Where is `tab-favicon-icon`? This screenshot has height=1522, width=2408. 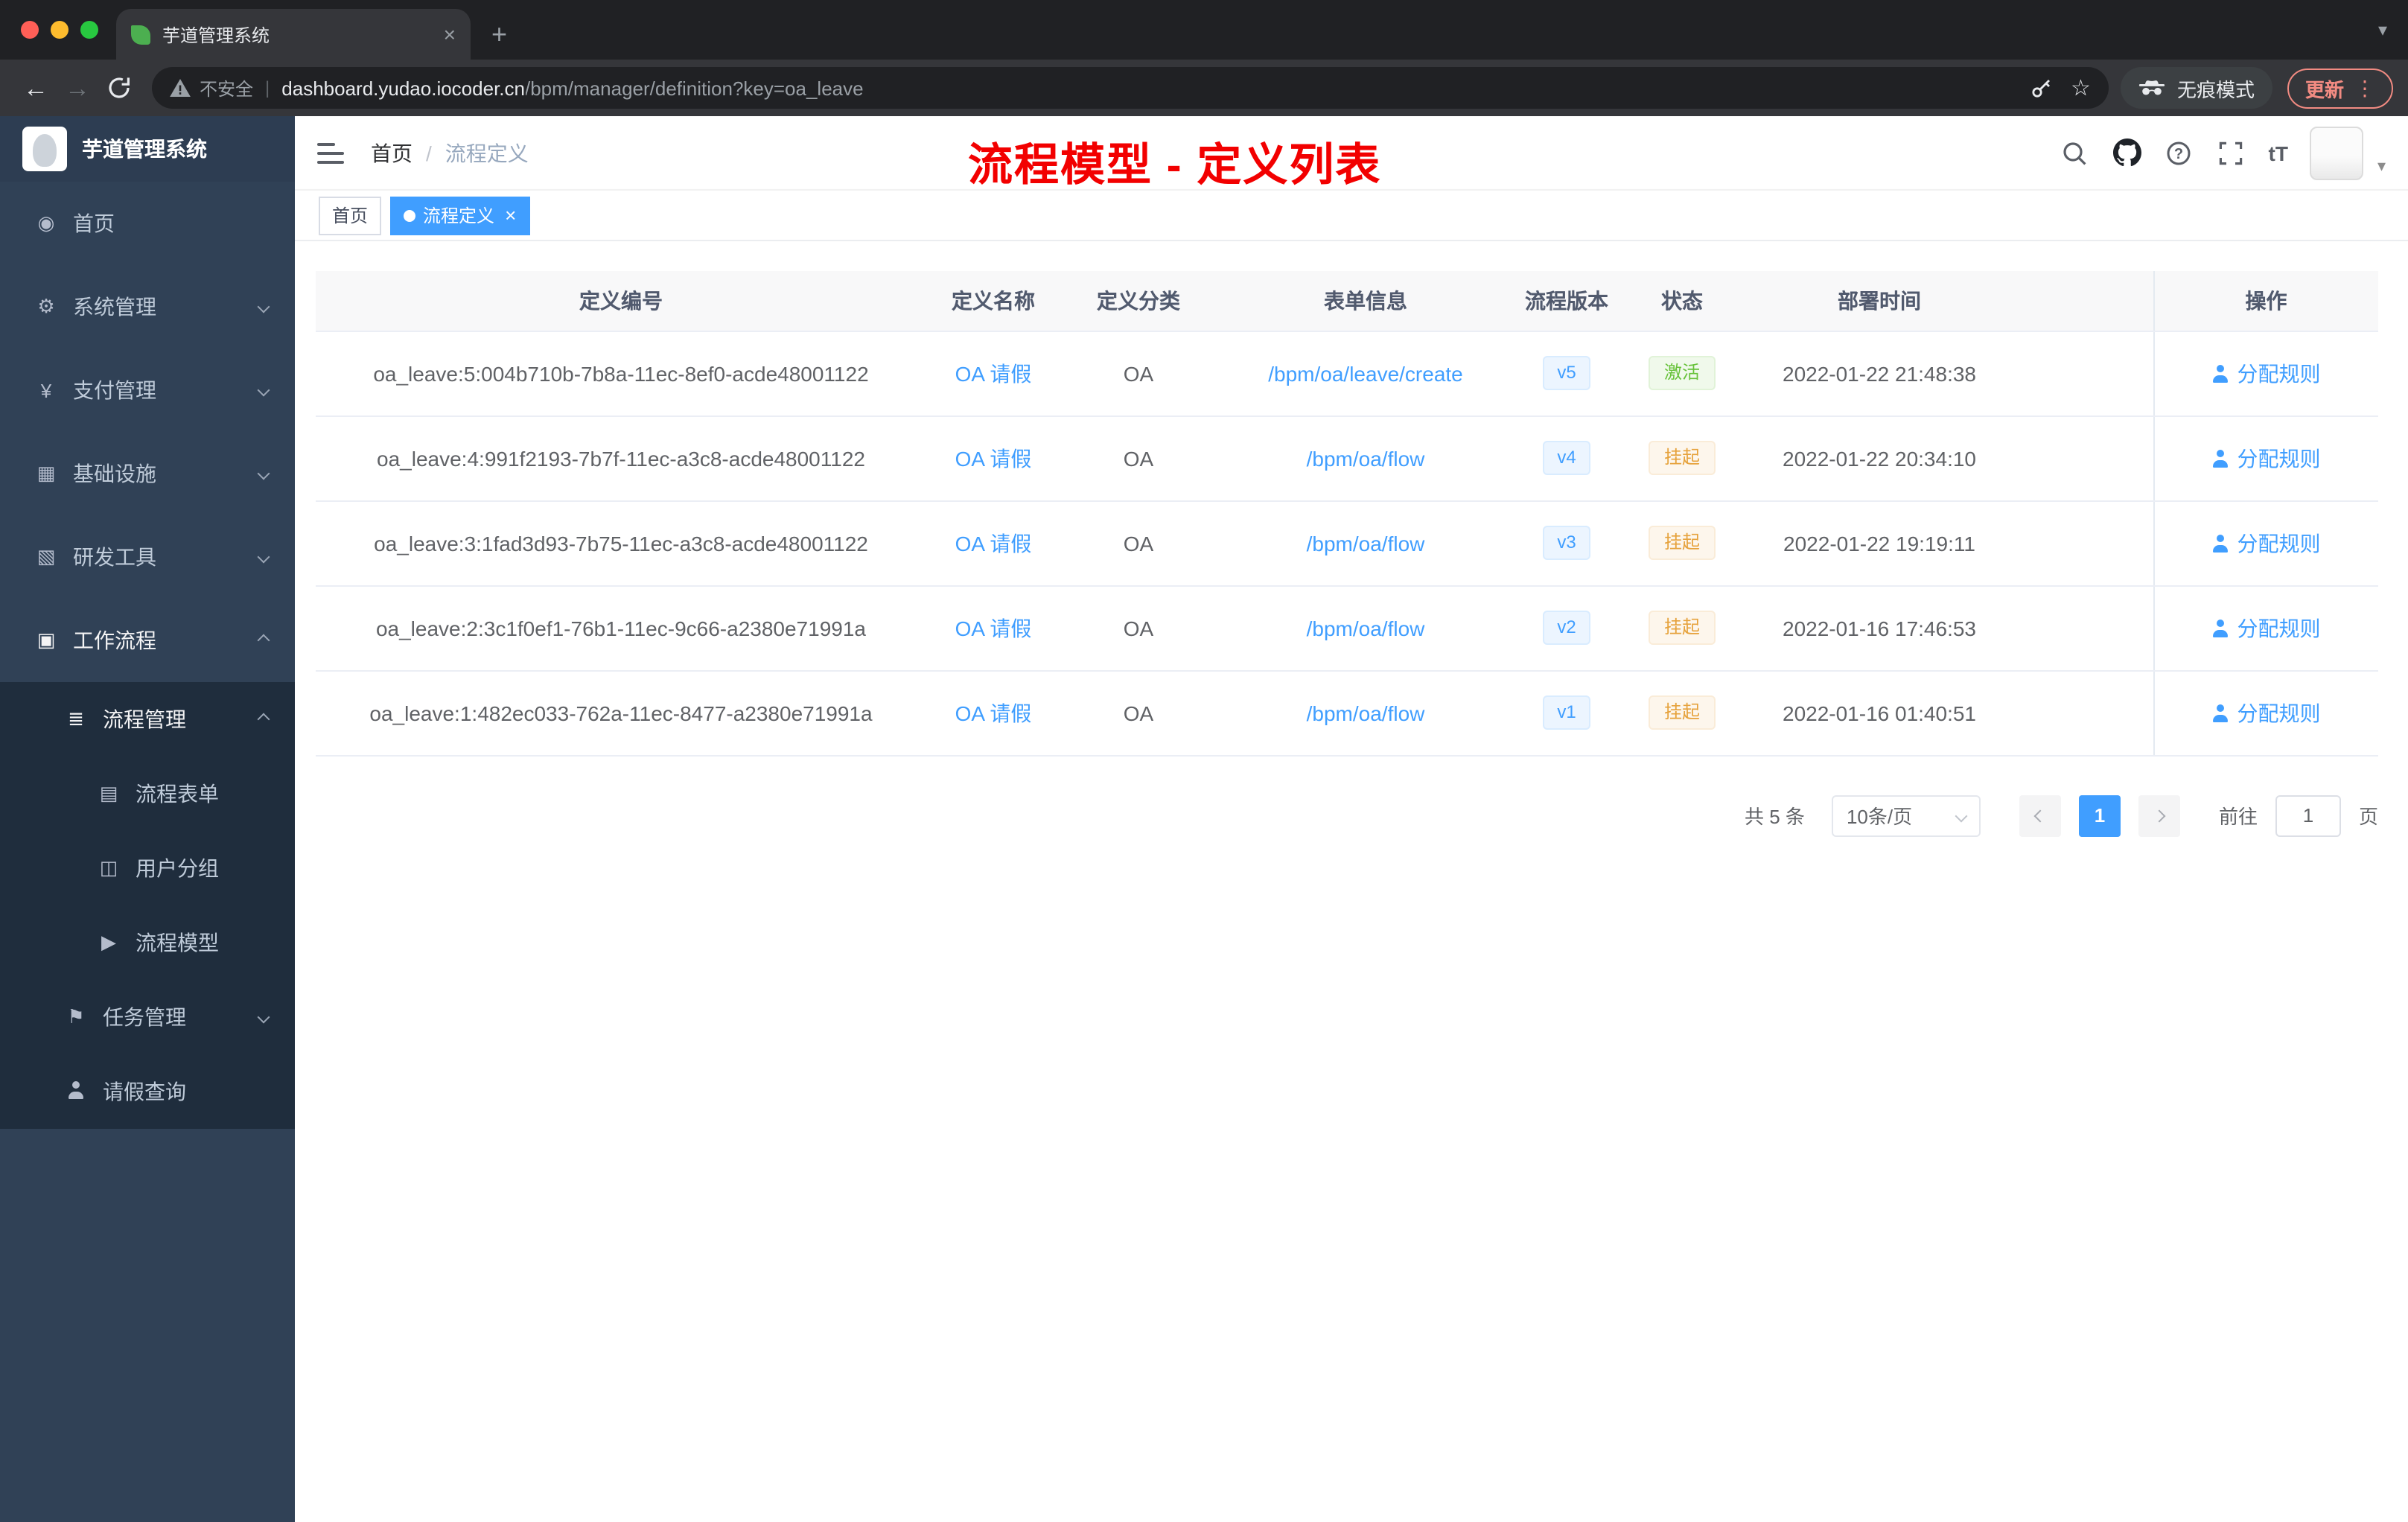
tab-favicon-icon is located at coordinates (140, 34).